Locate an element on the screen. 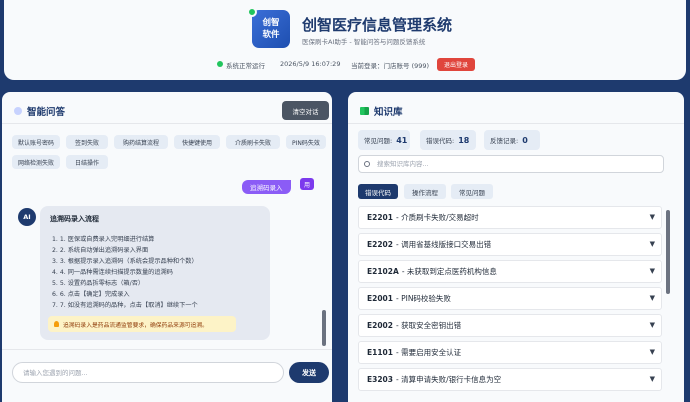 This screenshot has width=690, height=402. tab-faq: 常见问题 is located at coordinates (472, 191).